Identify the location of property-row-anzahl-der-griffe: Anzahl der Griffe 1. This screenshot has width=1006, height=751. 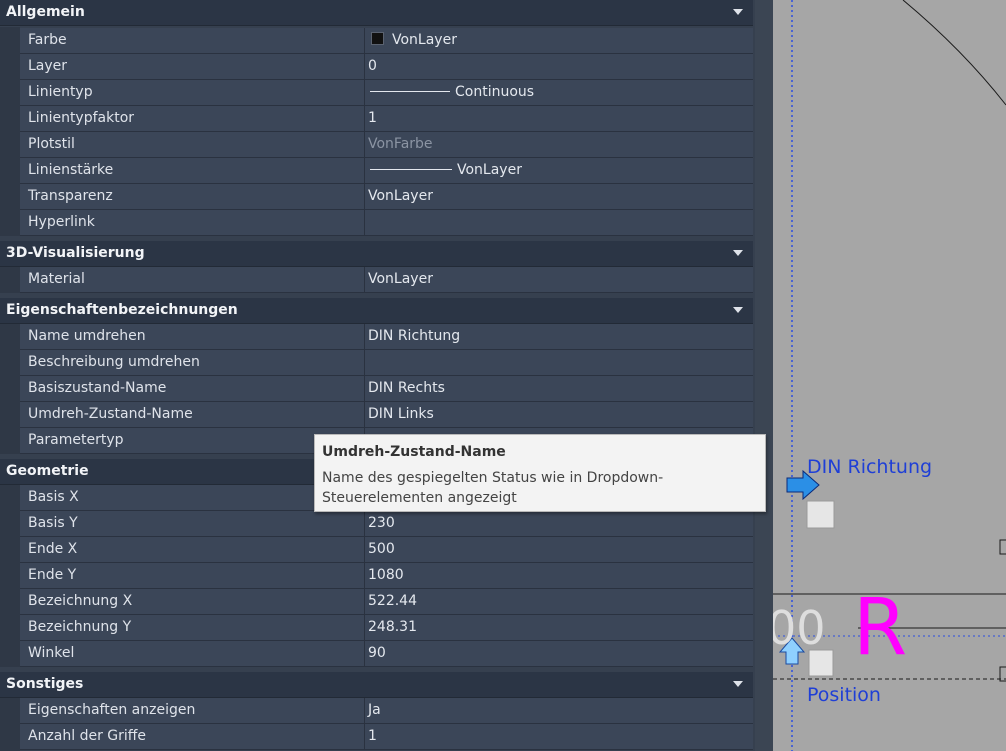
(386, 737).